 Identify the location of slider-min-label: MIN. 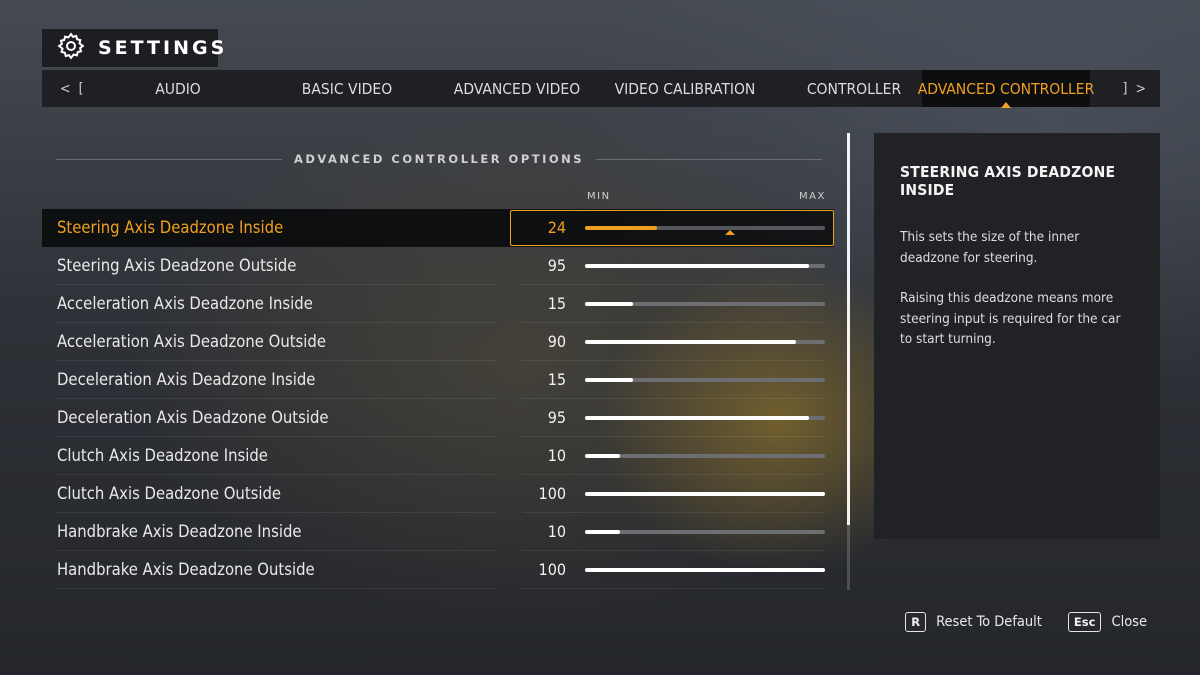
(599, 196).